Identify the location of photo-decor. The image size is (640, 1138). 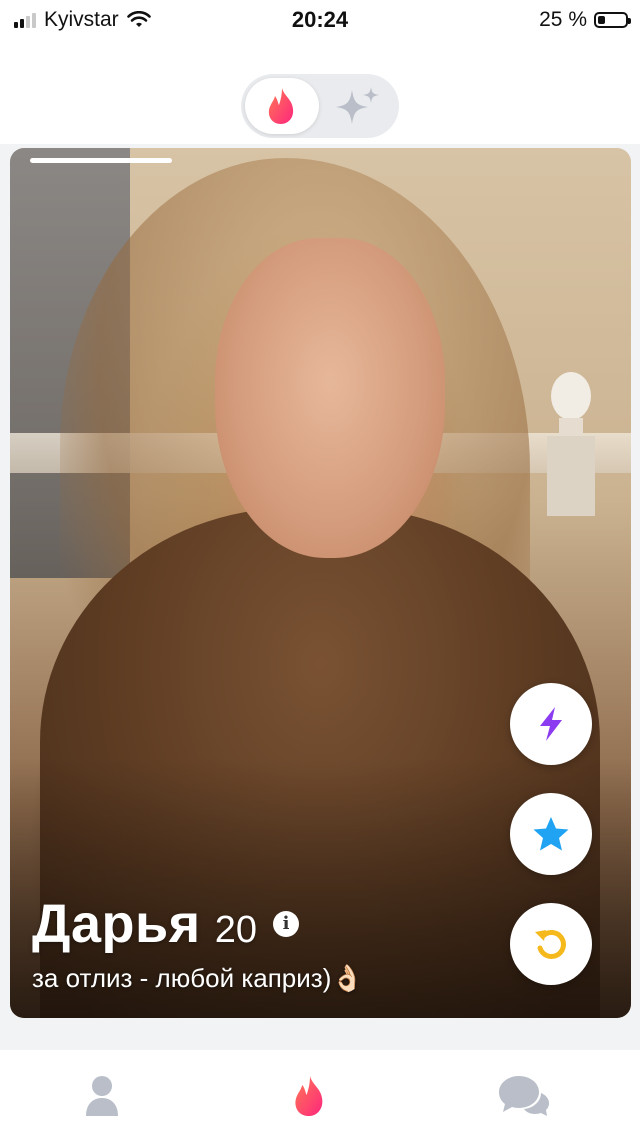
(571, 444).